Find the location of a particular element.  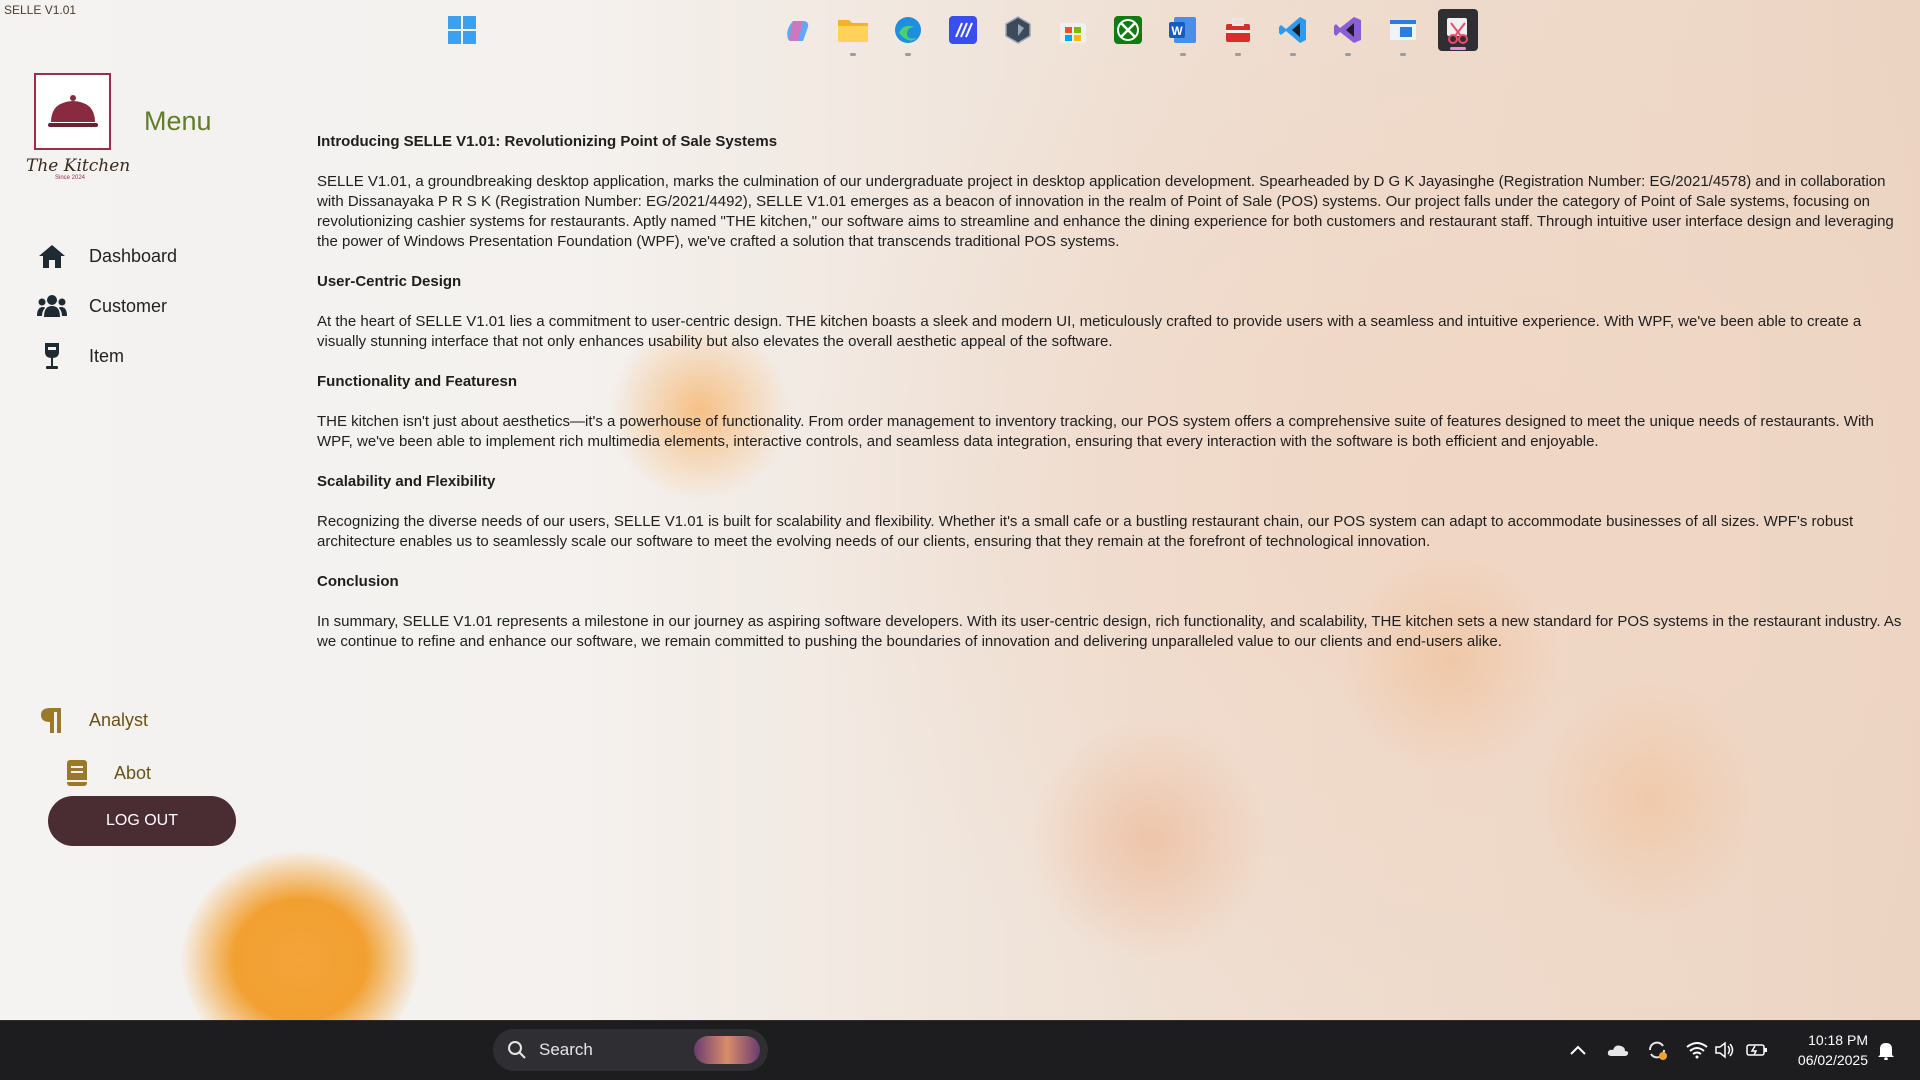

chevron-up-icon is located at coordinates (1578, 1050).